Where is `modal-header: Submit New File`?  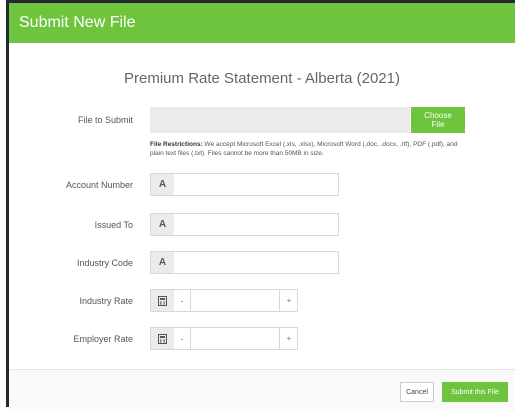 modal-header: Submit New File is located at coordinates (262, 23).